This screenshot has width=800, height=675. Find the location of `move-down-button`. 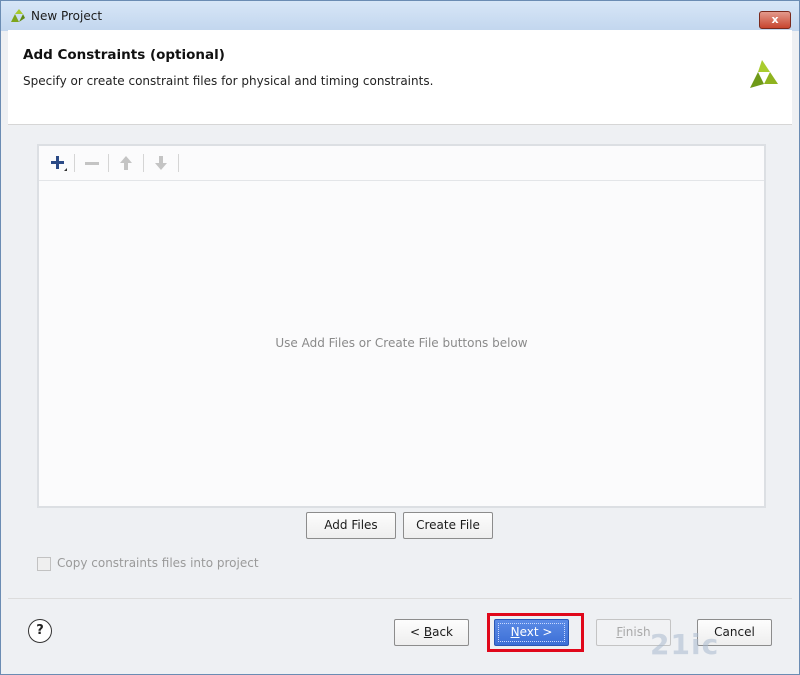

move-down-button is located at coordinates (161, 163).